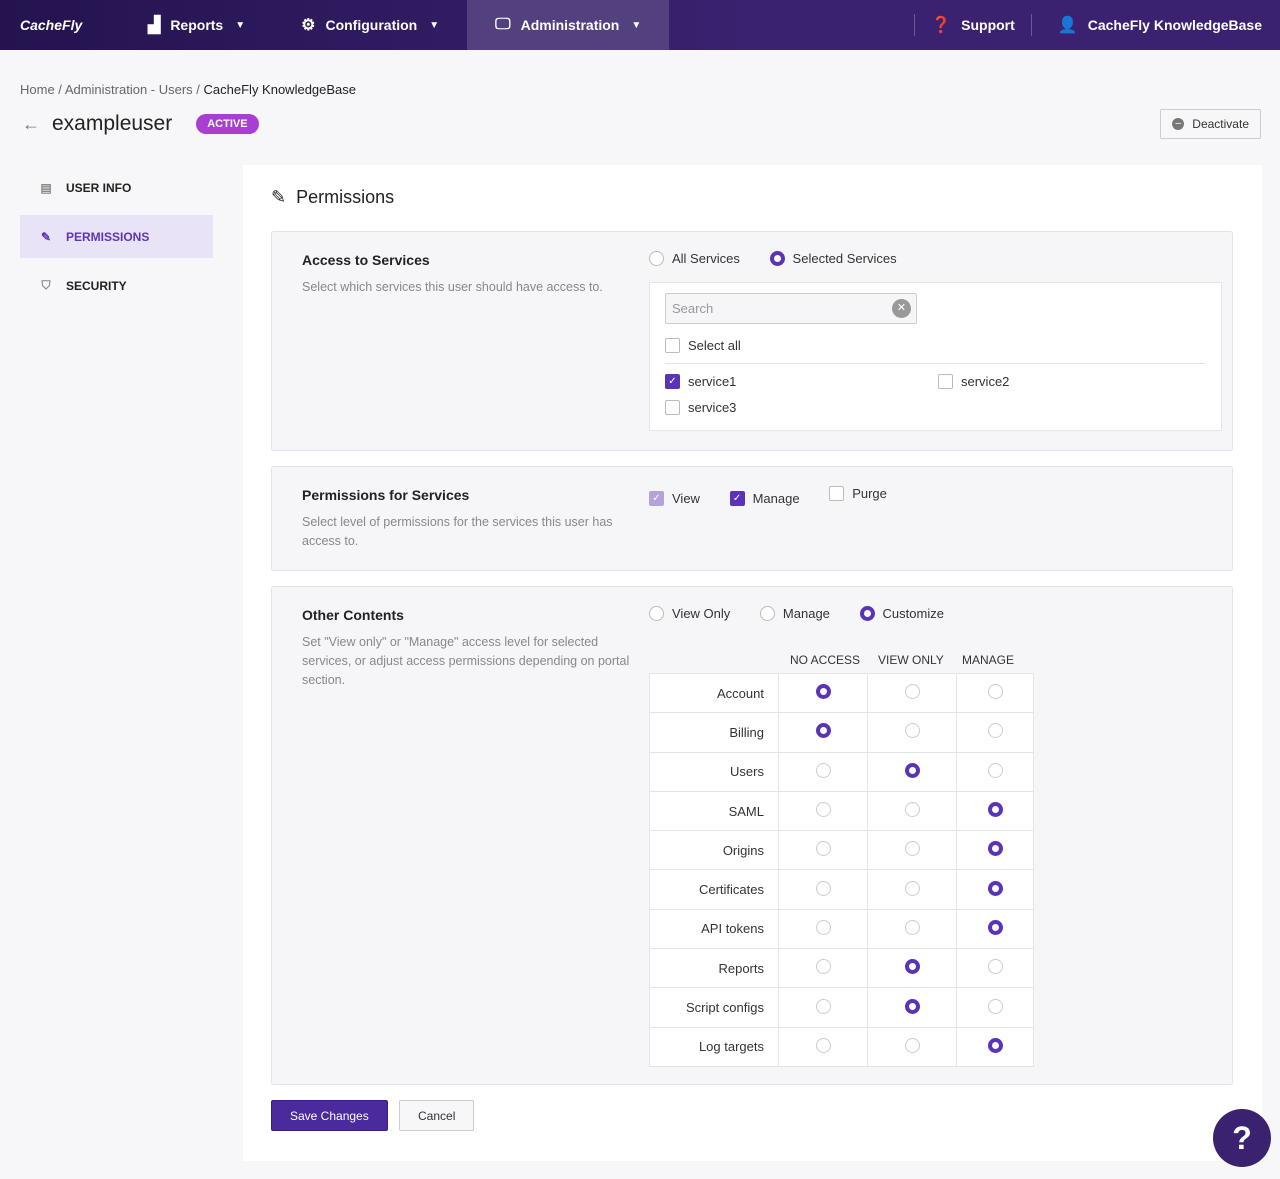 The image size is (1280, 1179). I want to click on nav-label: CacheFly KnowledgeBase, so click(1174, 25).